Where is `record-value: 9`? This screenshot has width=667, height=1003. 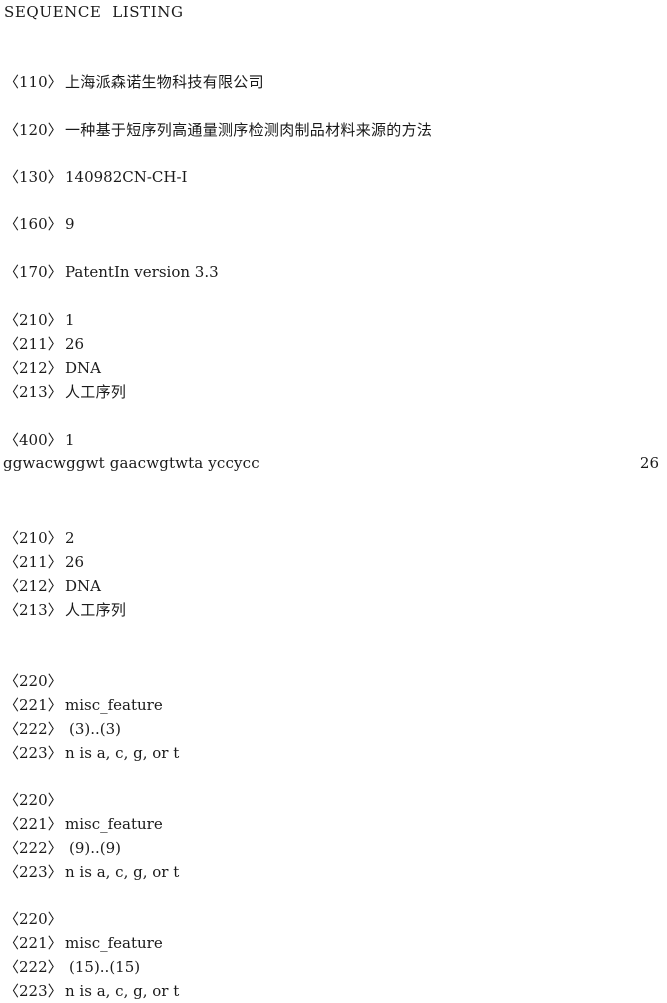
record-value: 9 is located at coordinates (70, 224).